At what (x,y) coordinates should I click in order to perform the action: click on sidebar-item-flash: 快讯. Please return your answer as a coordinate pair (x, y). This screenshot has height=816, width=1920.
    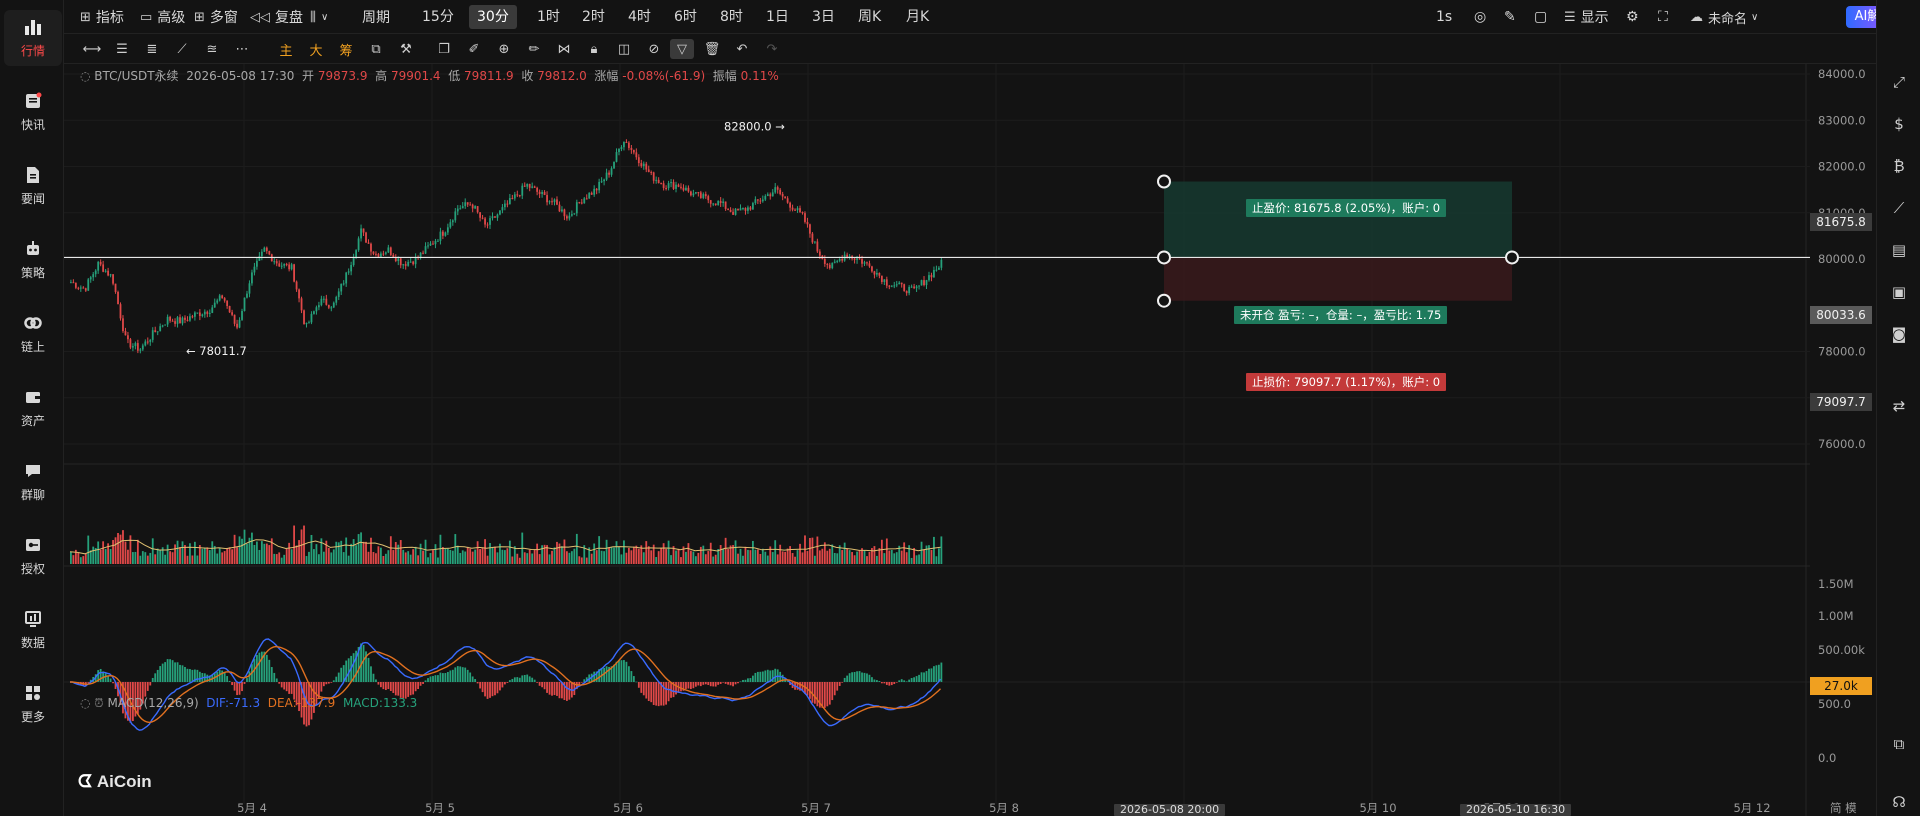
    Looking at the image, I should click on (33, 112).